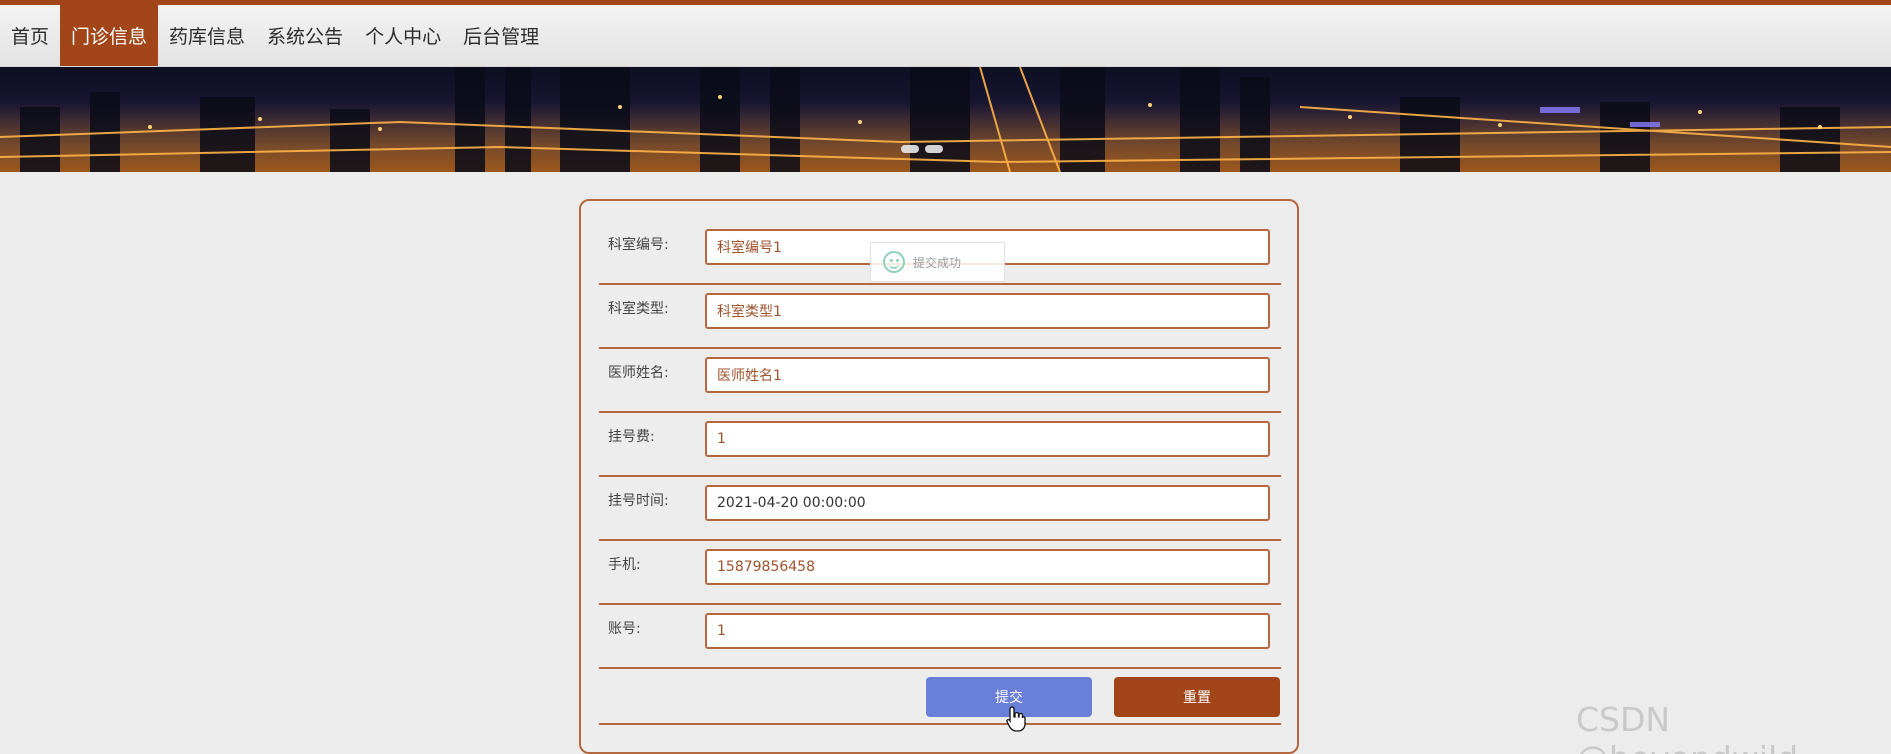 The width and height of the screenshot is (1891, 754). Describe the element at coordinates (894, 262) in the screenshot. I see `smile-icon` at that location.